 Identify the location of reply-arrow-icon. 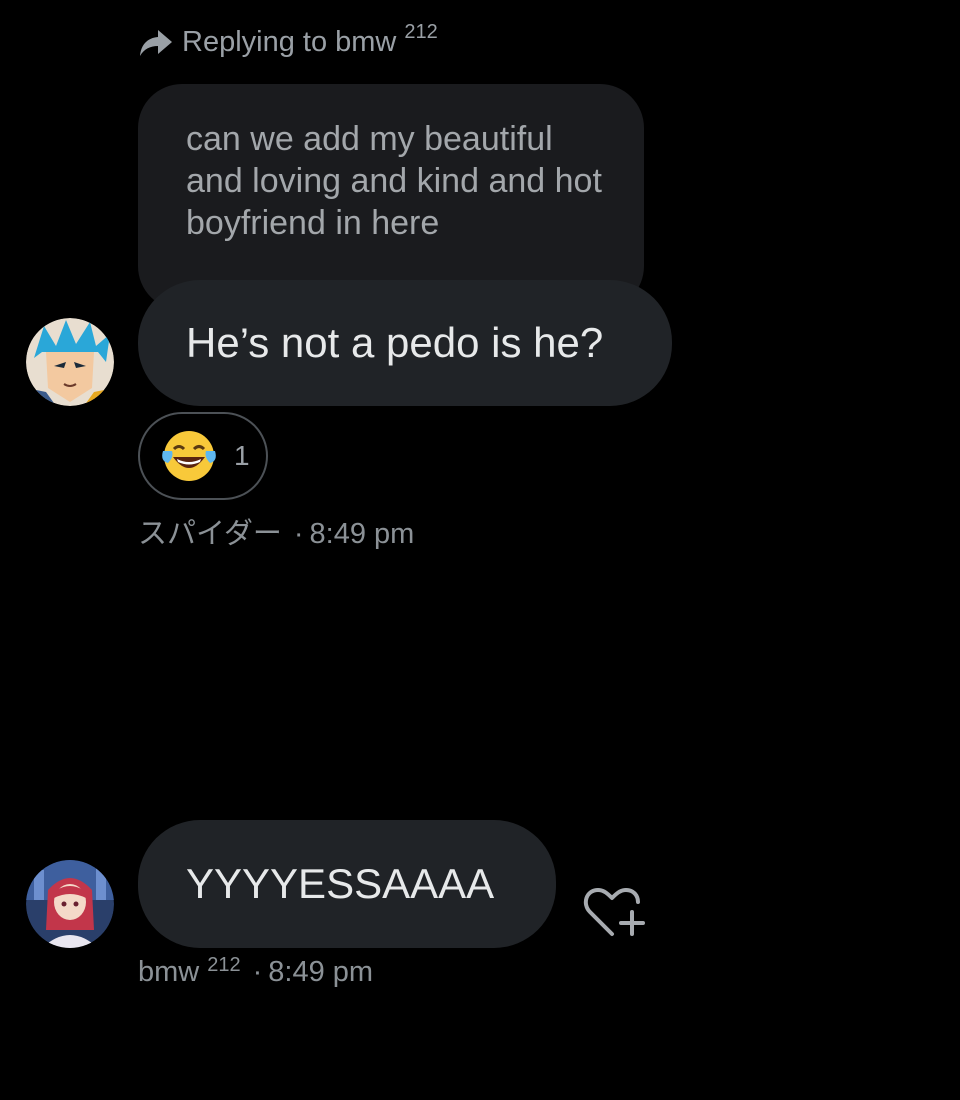
(156, 42).